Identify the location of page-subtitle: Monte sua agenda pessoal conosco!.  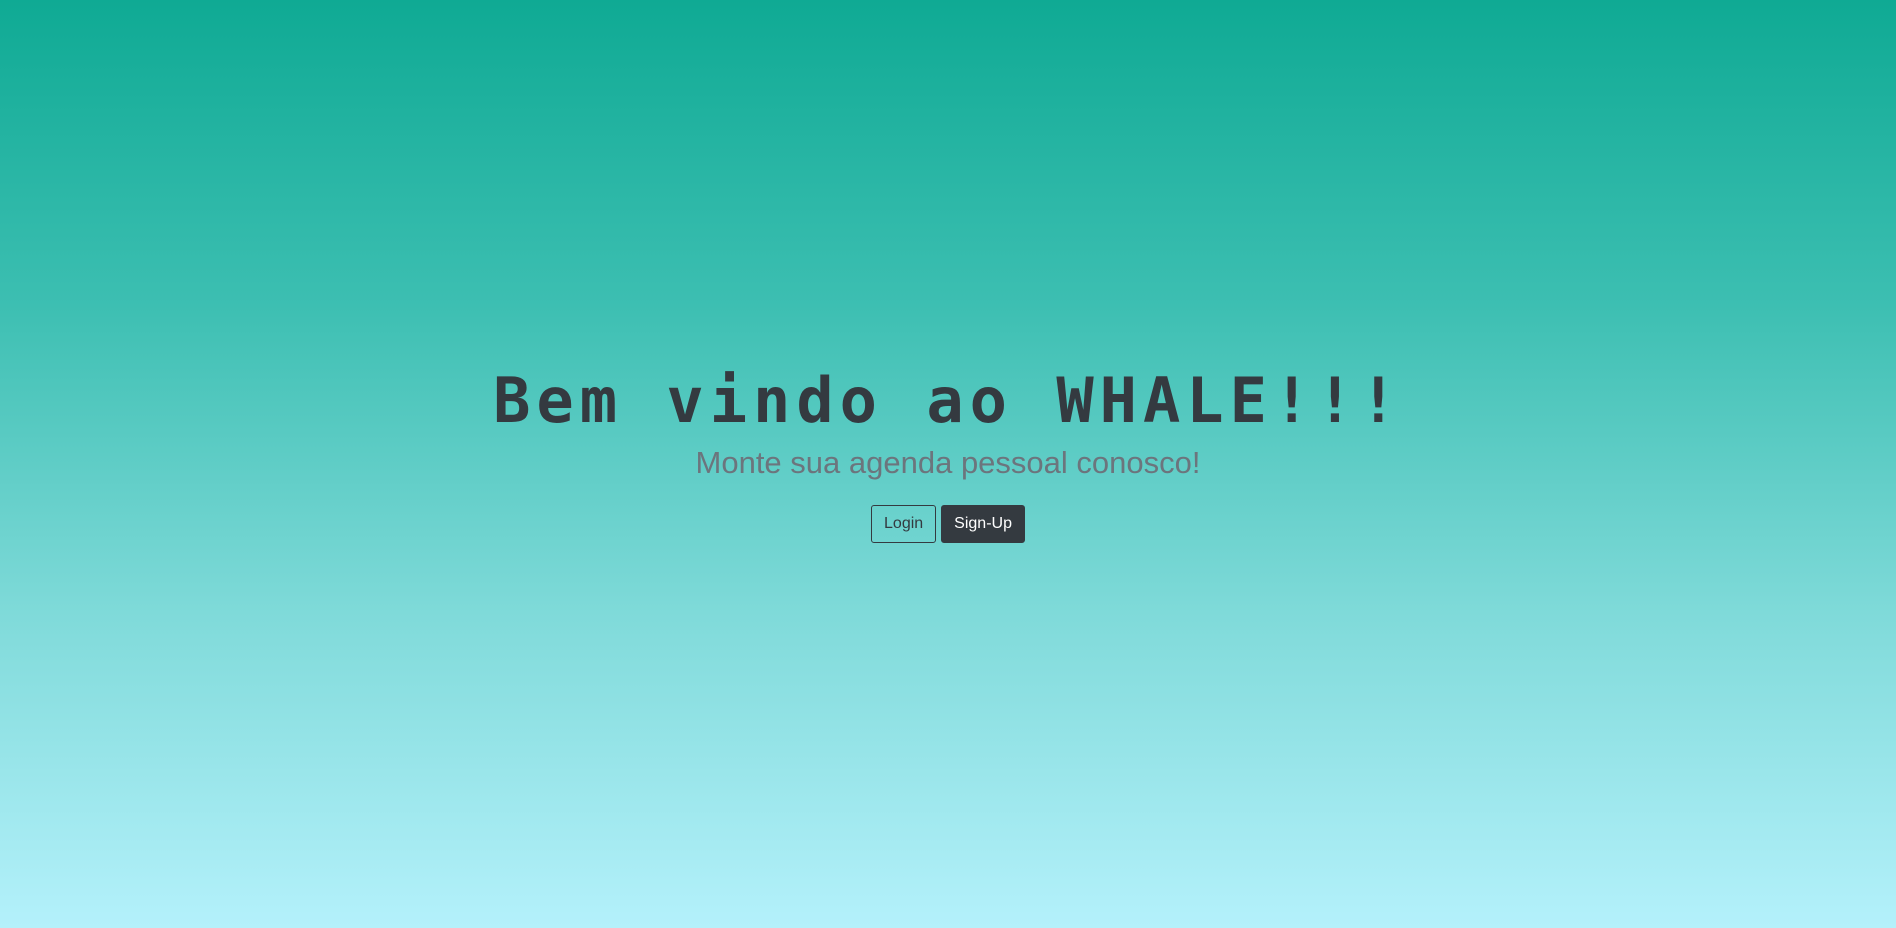
(948, 462).